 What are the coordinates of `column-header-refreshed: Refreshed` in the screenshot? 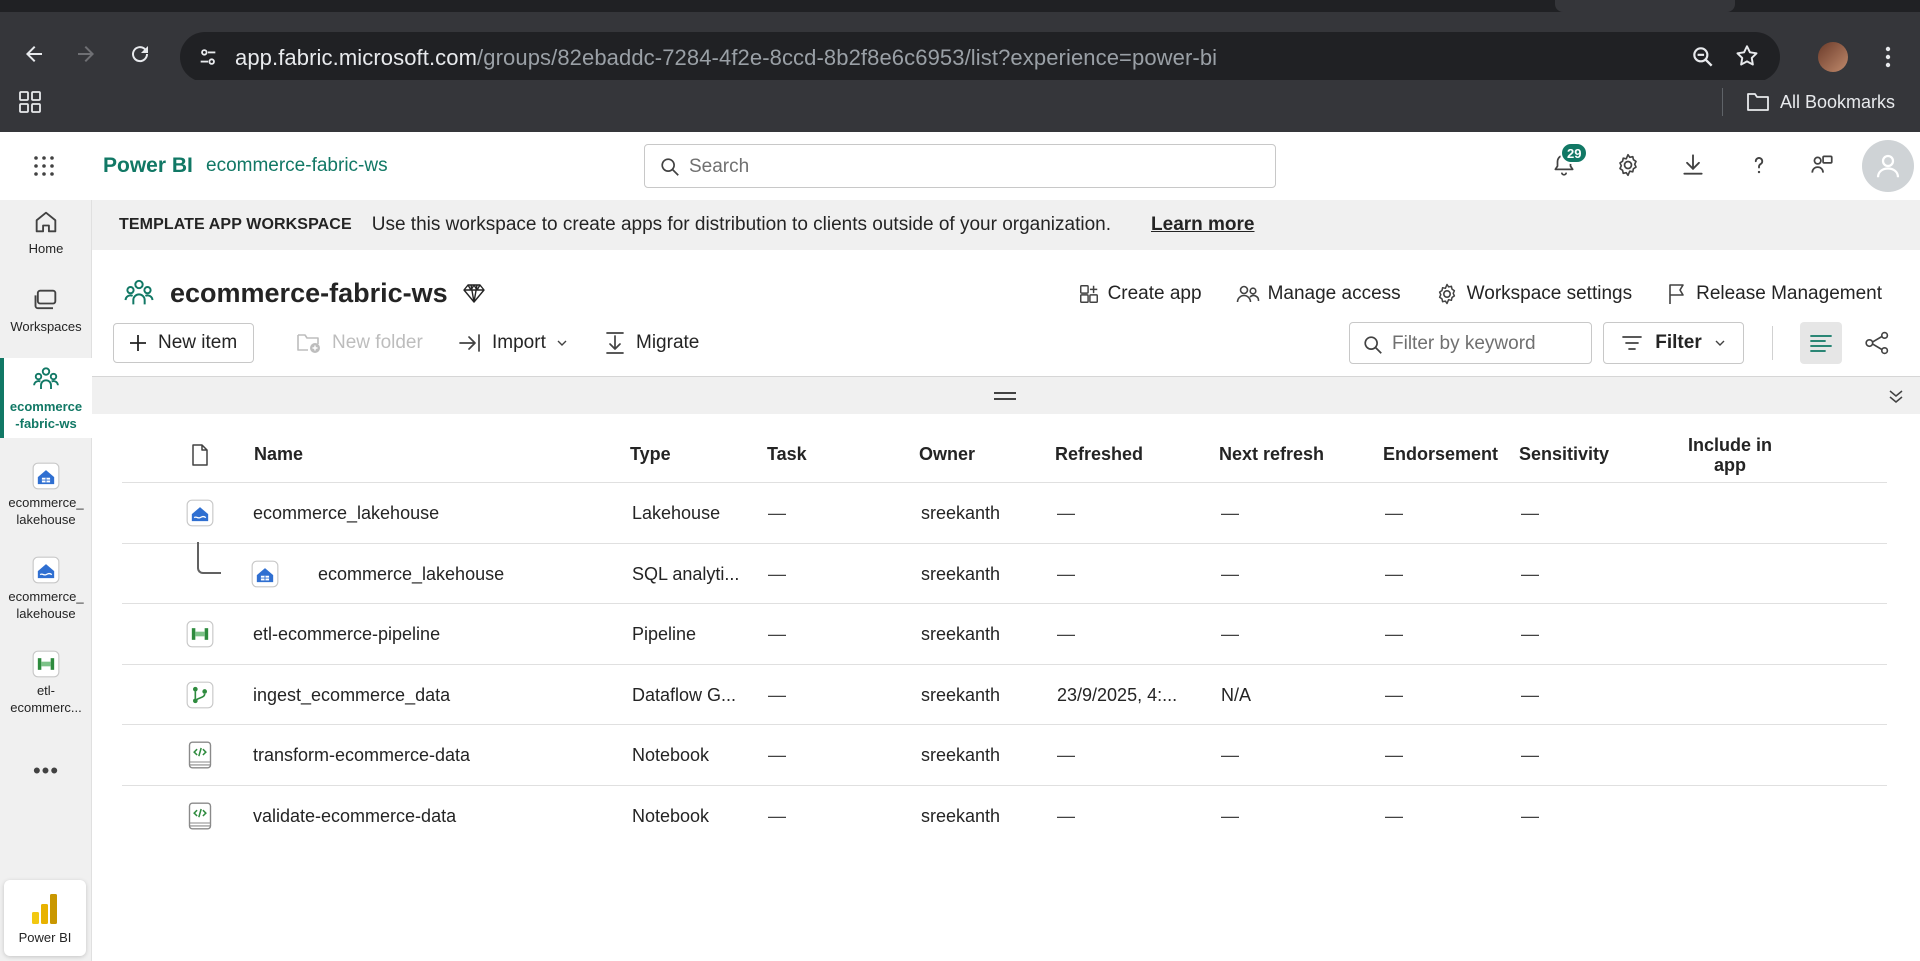 It's located at (1099, 454).